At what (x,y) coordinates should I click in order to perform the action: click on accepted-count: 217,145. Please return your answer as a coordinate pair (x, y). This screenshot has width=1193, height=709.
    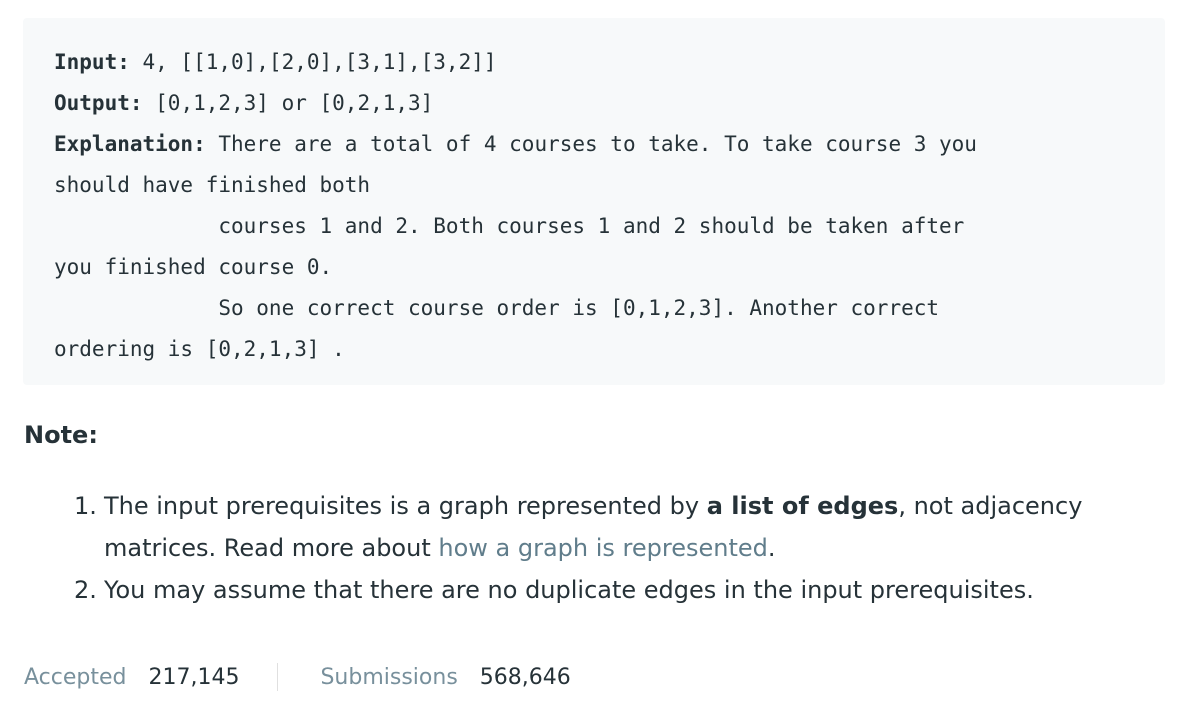
    Looking at the image, I should click on (194, 677).